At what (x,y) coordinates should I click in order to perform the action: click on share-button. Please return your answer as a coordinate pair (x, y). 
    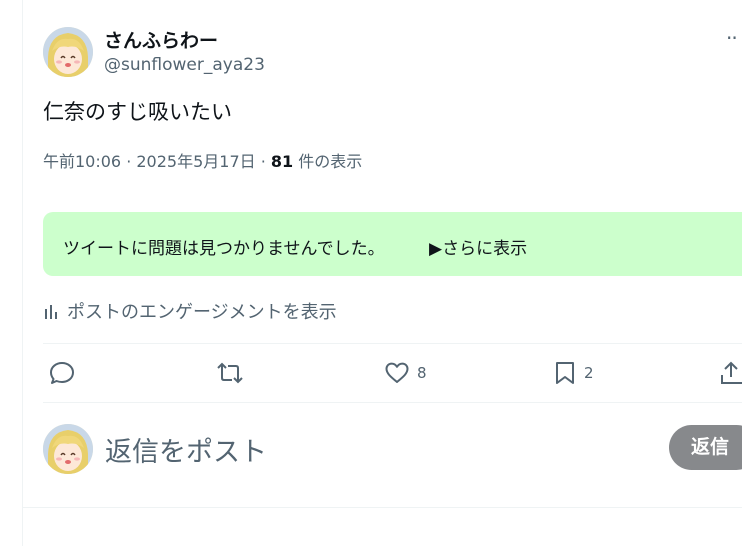
    Looking at the image, I should click on (730, 373).